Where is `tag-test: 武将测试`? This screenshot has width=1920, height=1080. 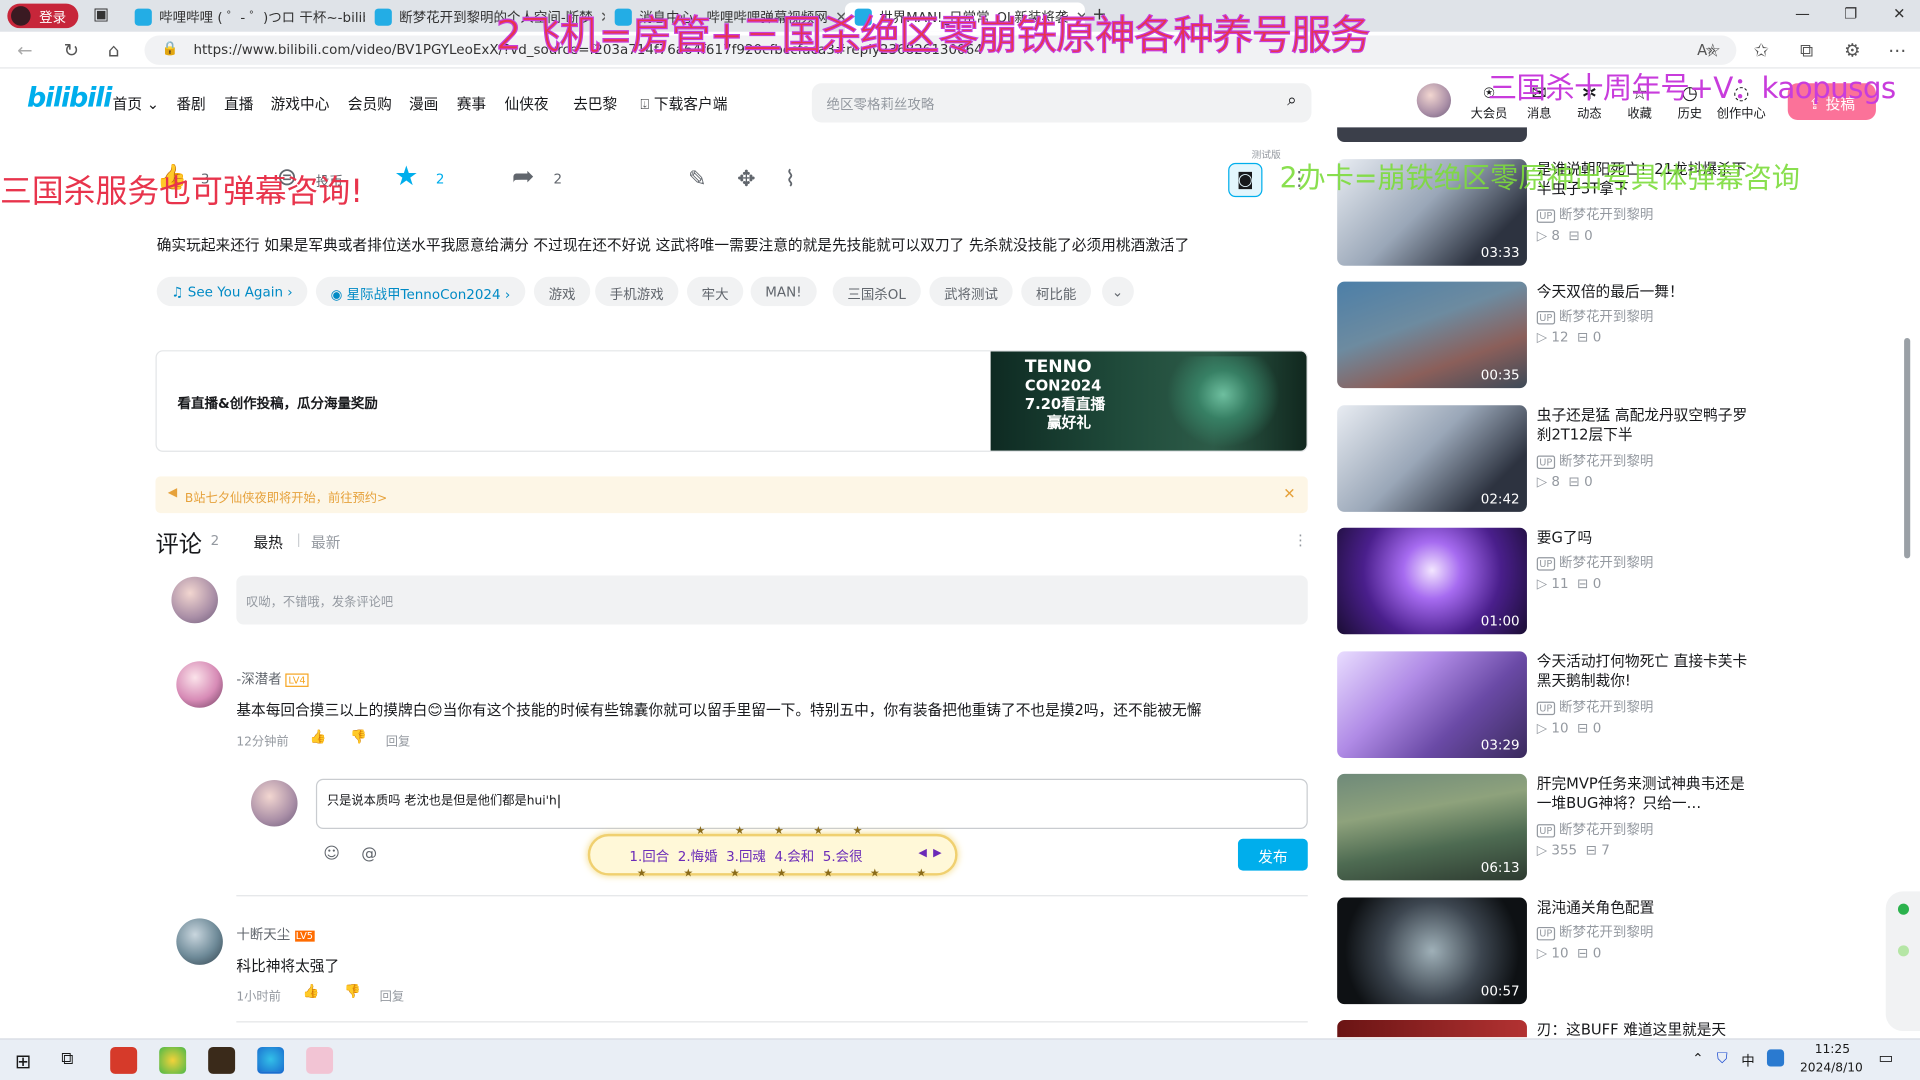 tag-test: 武将测试 is located at coordinates (971, 291).